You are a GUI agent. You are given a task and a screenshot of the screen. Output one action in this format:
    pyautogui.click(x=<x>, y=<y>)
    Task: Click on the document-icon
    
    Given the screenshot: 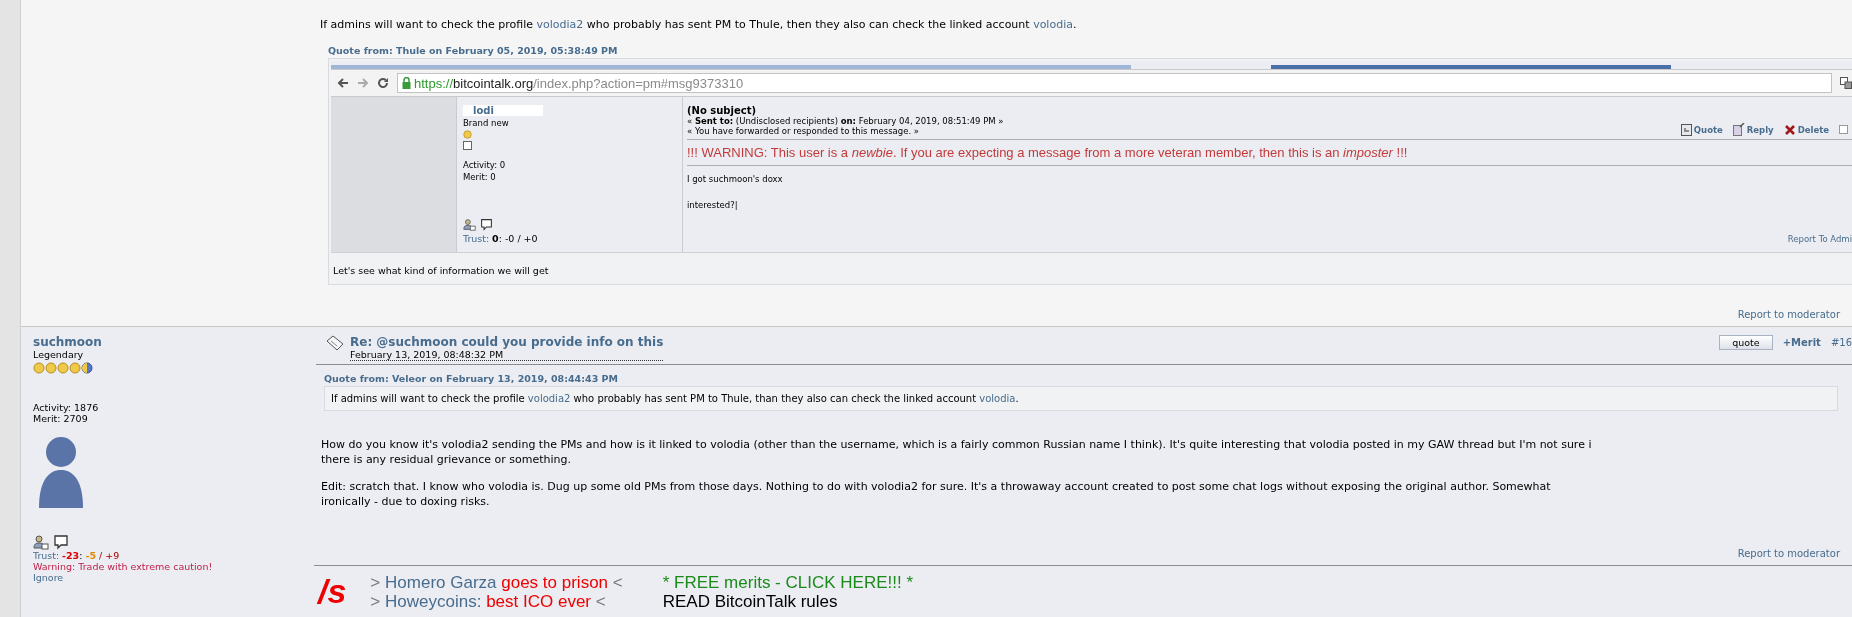 What is the action you would take?
    pyautogui.click(x=1686, y=129)
    